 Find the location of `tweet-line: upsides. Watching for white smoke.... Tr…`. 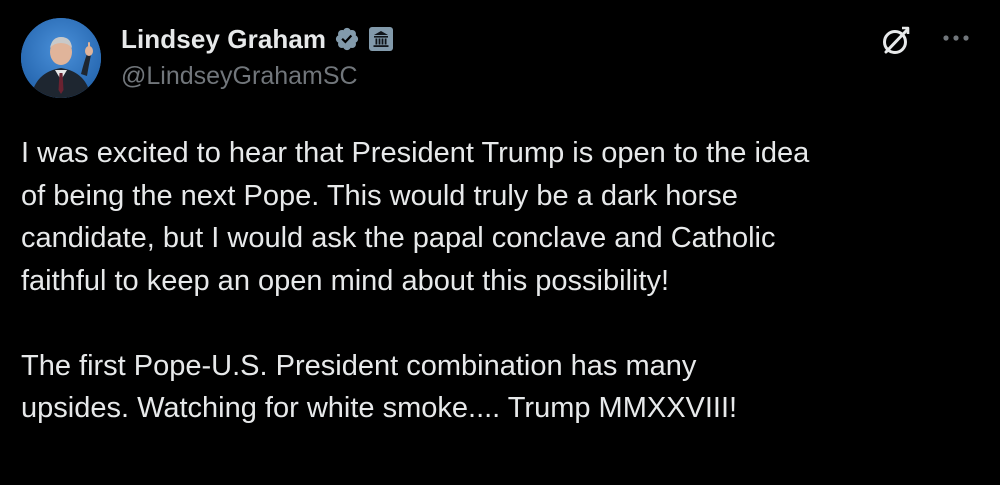

tweet-line: upsides. Watching for white smoke.... Tr… is located at coordinates (379, 408).